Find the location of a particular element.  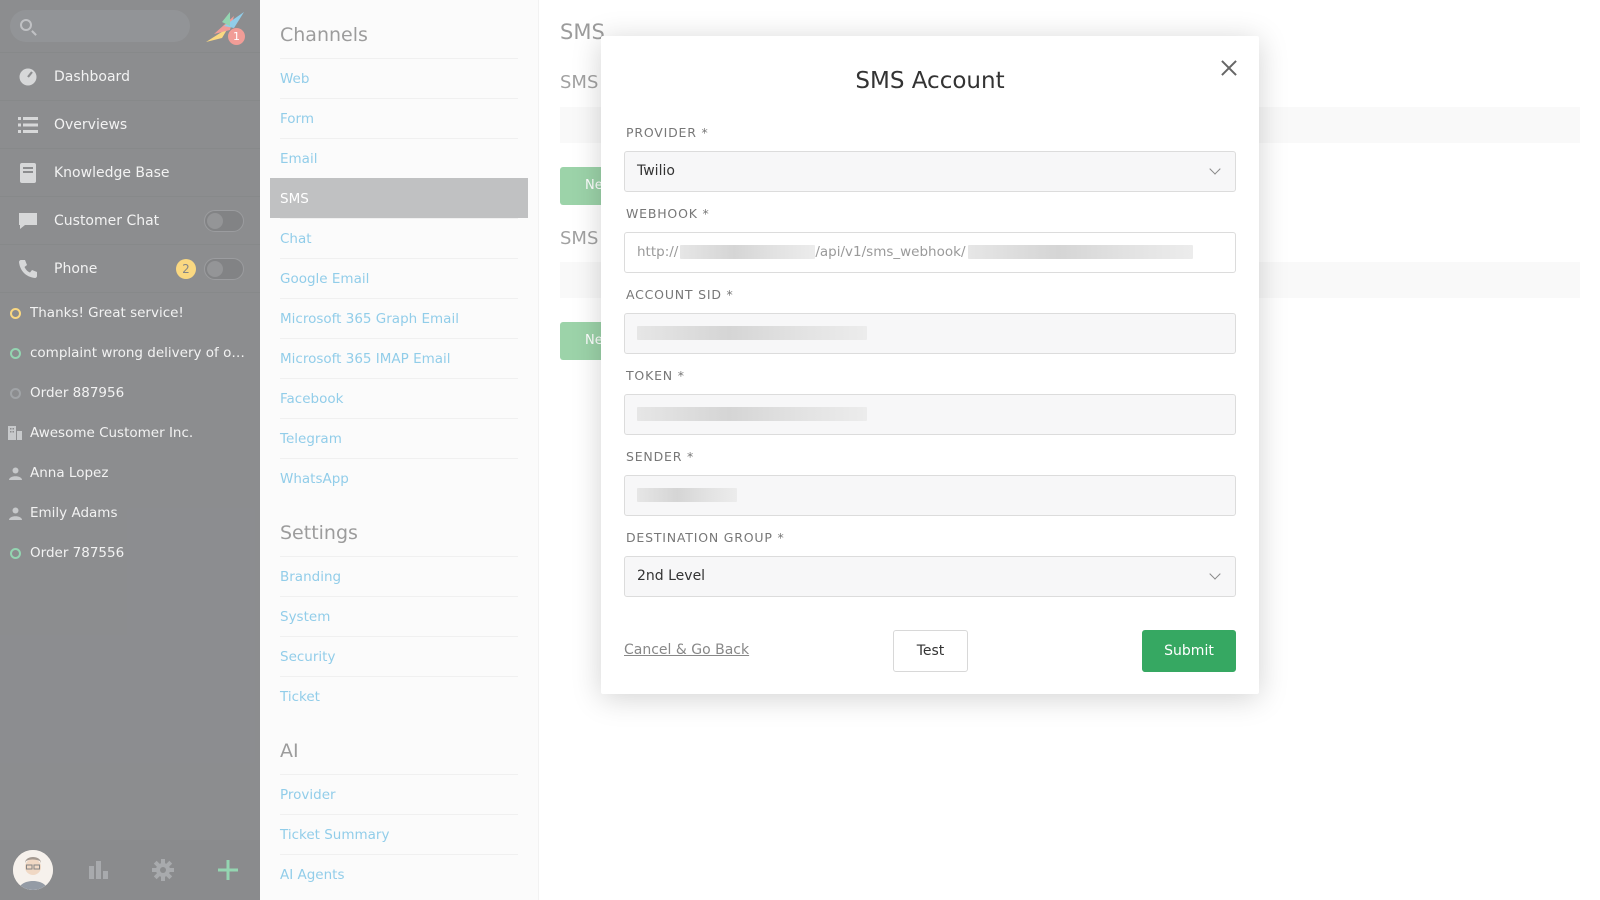

test-button: Test is located at coordinates (930, 651).